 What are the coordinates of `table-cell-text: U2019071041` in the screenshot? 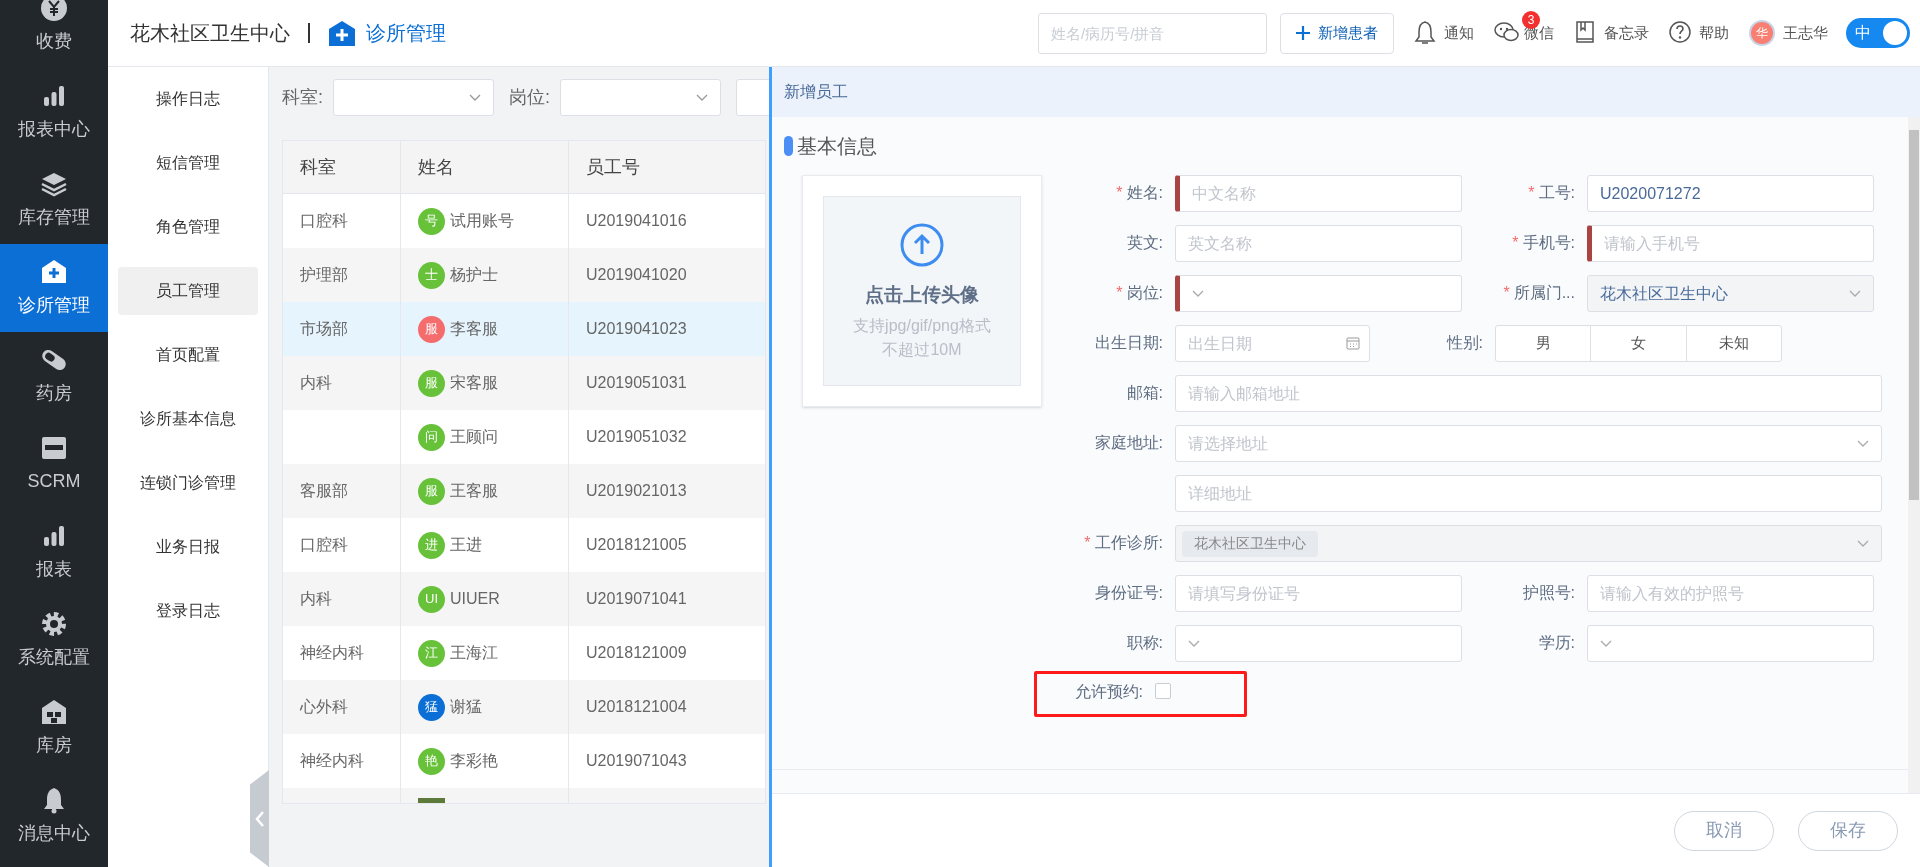 It's located at (636, 599).